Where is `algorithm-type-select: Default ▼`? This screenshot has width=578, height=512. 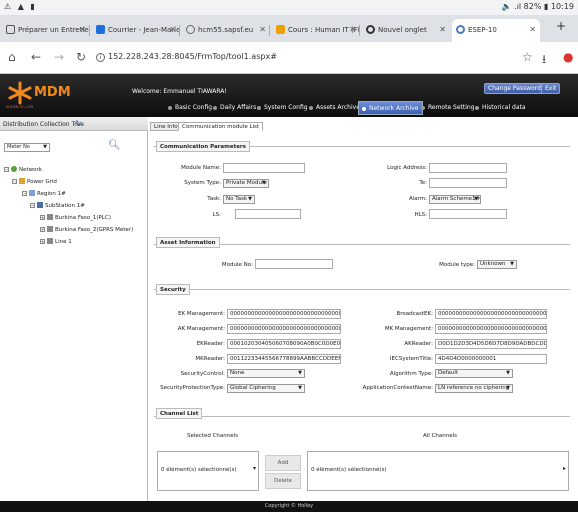
algorithm-type-select: Default ▼ is located at coordinates (474, 373).